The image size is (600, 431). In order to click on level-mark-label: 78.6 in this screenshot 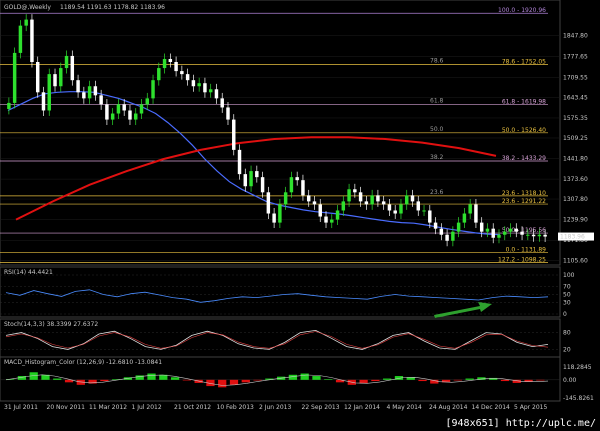, I will do `click(437, 60)`.